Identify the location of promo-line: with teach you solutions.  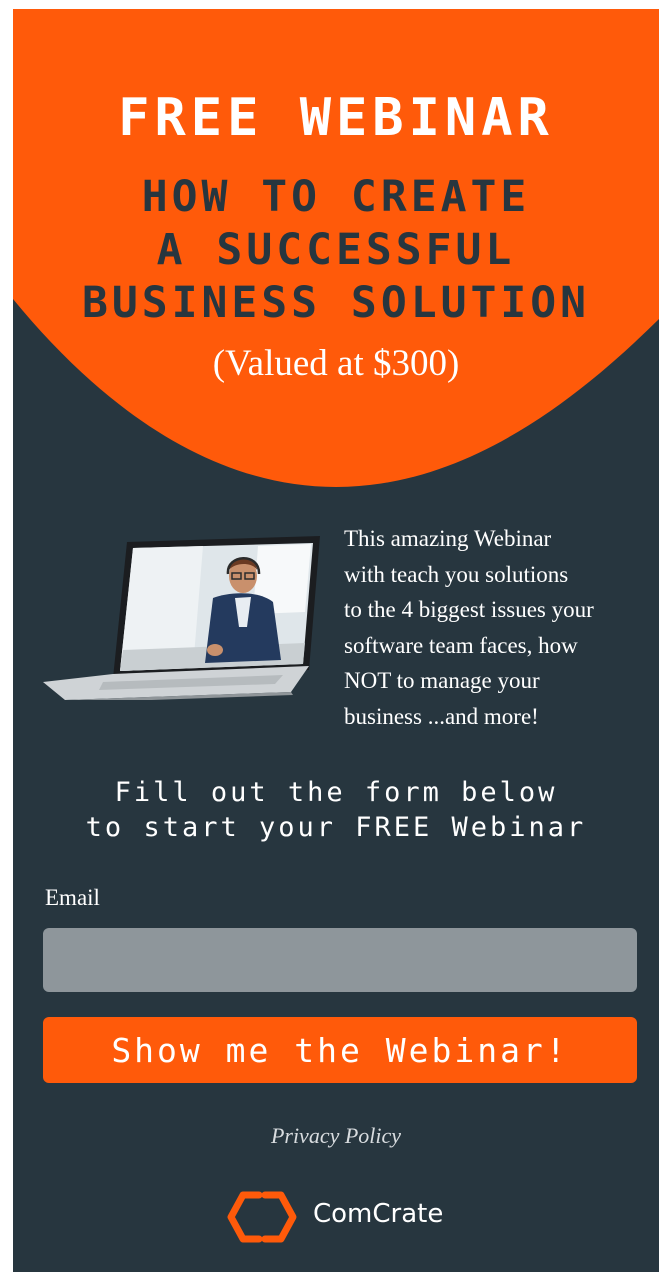
(456, 574).